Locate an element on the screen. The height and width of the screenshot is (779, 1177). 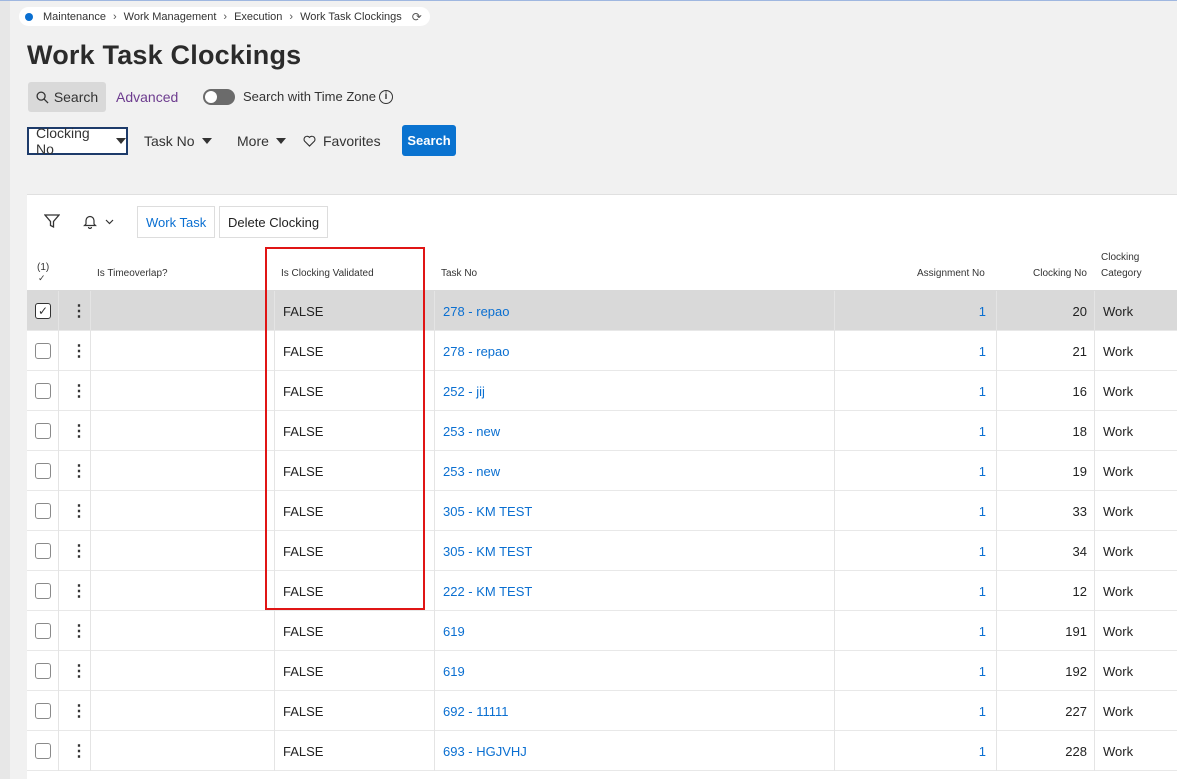
clocking-no-cell: 12 is located at coordinates (1079, 591).